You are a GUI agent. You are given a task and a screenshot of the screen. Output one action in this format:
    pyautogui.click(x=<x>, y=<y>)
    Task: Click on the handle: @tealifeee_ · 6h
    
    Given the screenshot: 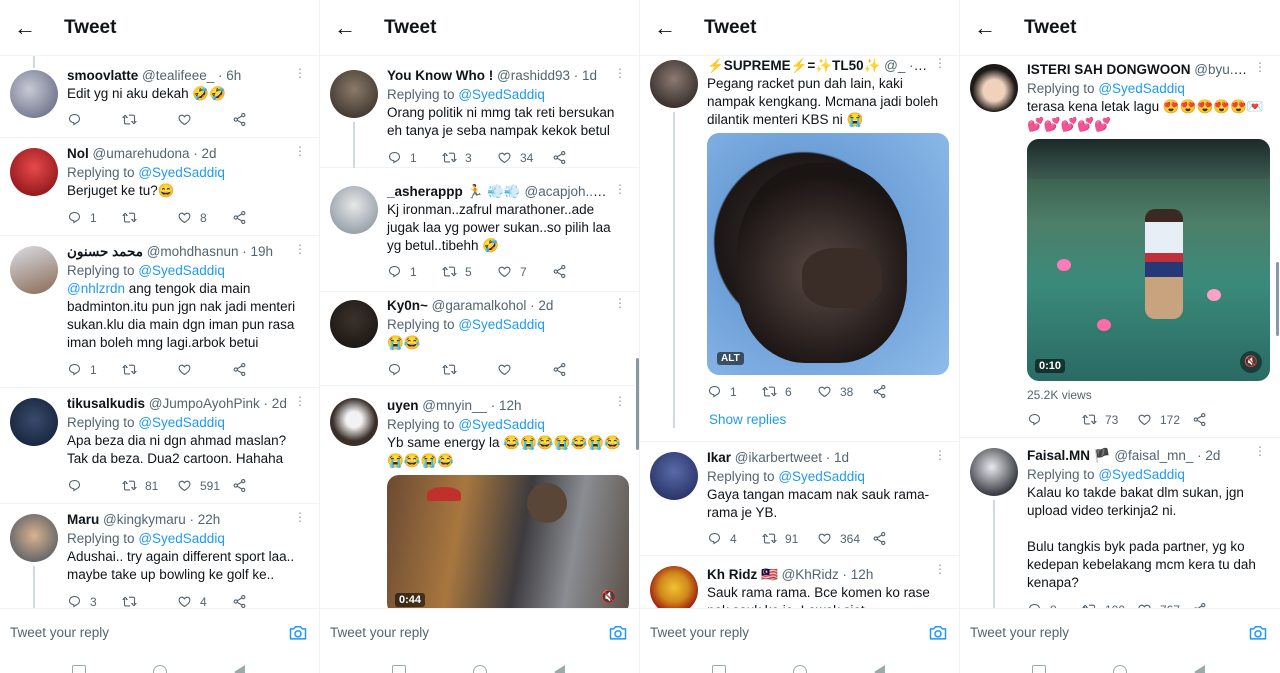 What is the action you would take?
    pyautogui.click(x=191, y=75)
    